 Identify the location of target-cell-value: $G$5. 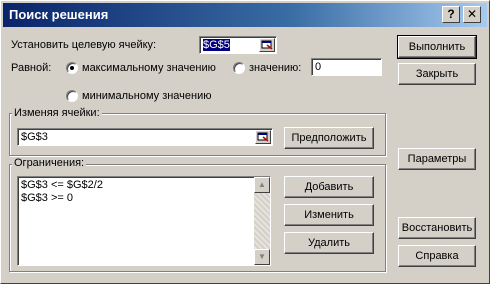
(216, 45).